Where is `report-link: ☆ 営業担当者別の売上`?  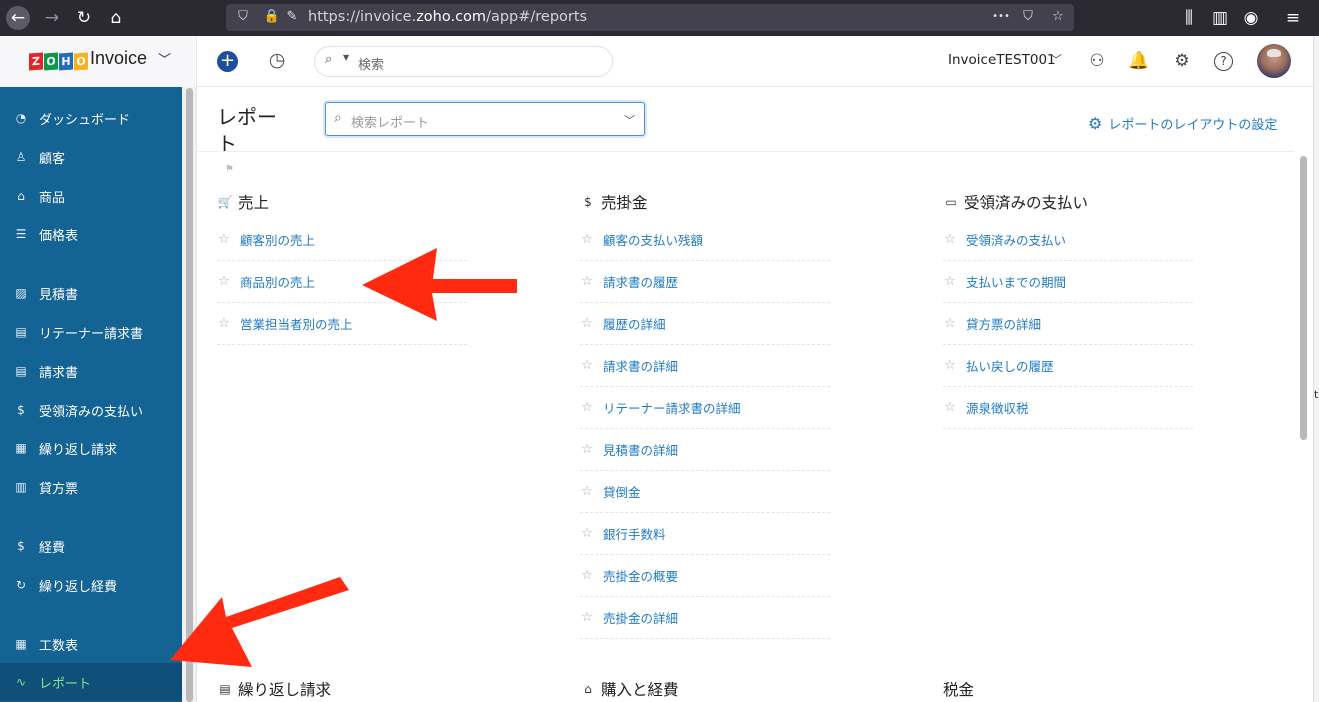 report-link: ☆ 営業担当者別の売上 is located at coordinates (342, 324).